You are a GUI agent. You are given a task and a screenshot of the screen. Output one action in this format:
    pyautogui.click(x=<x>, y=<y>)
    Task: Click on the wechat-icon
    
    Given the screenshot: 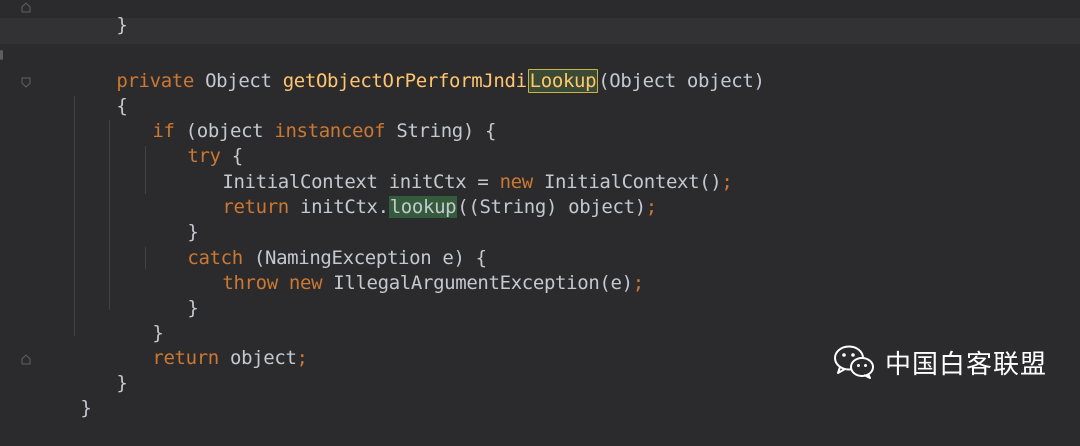 What is the action you would take?
    pyautogui.click(x=854, y=362)
    